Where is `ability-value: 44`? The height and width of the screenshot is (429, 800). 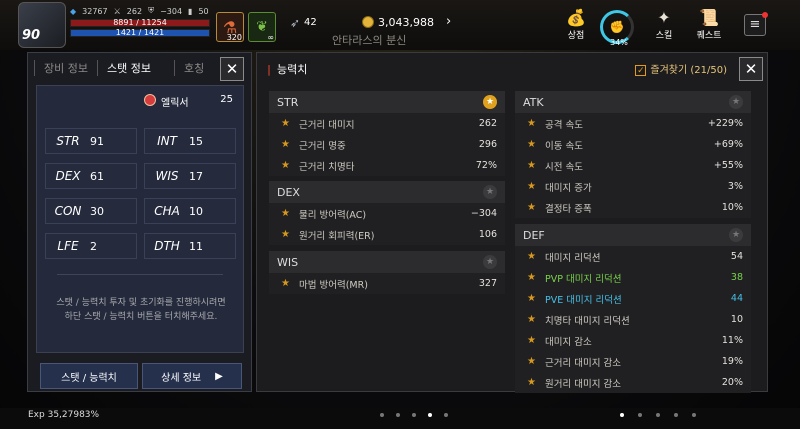
ability-value: 44 is located at coordinates (736, 298).